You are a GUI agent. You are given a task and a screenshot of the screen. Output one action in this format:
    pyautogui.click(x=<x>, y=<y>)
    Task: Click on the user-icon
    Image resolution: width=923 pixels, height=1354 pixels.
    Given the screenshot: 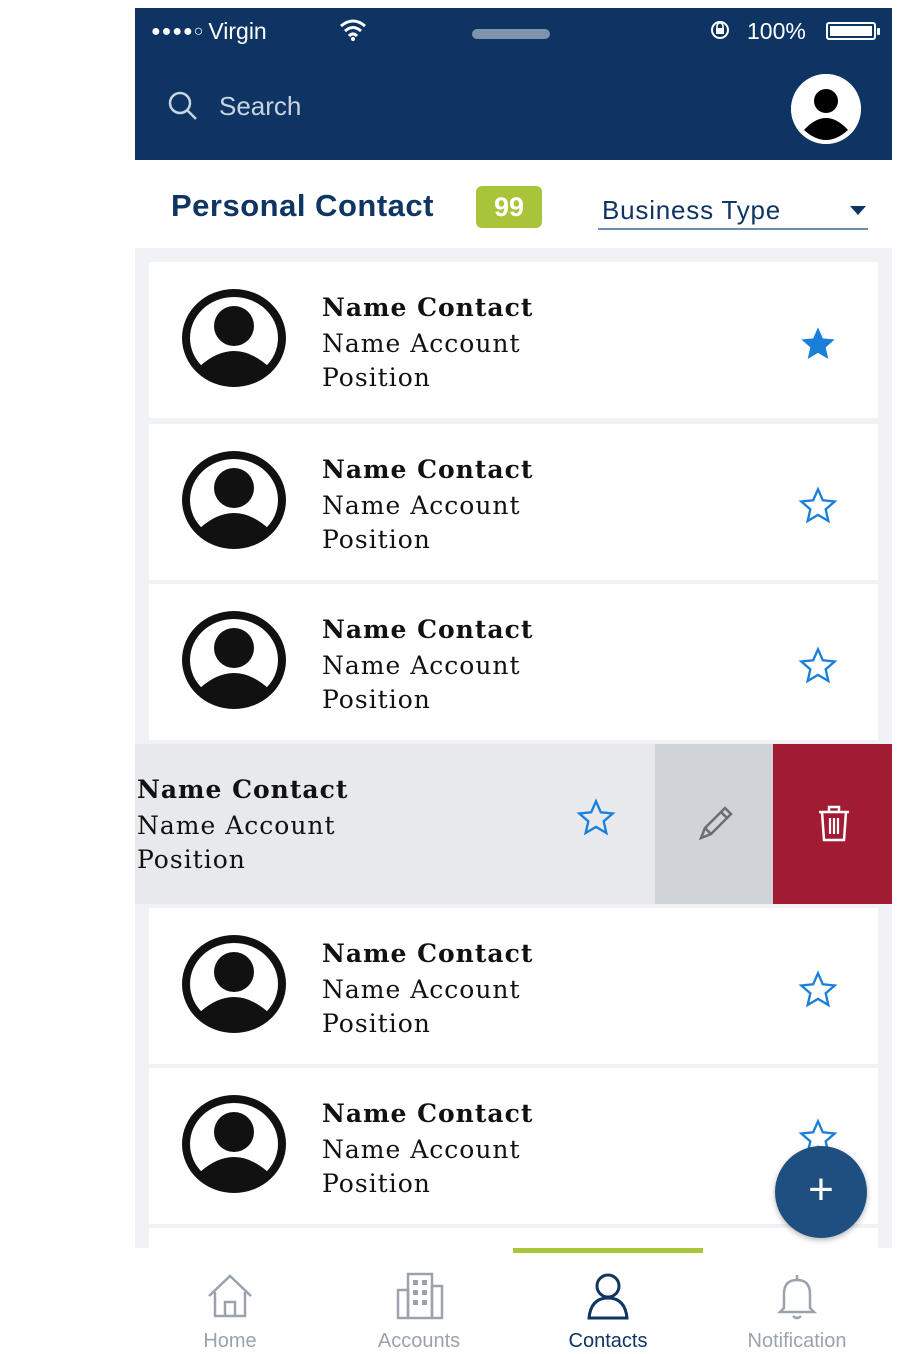 What is the action you would take?
    pyautogui.click(x=826, y=109)
    